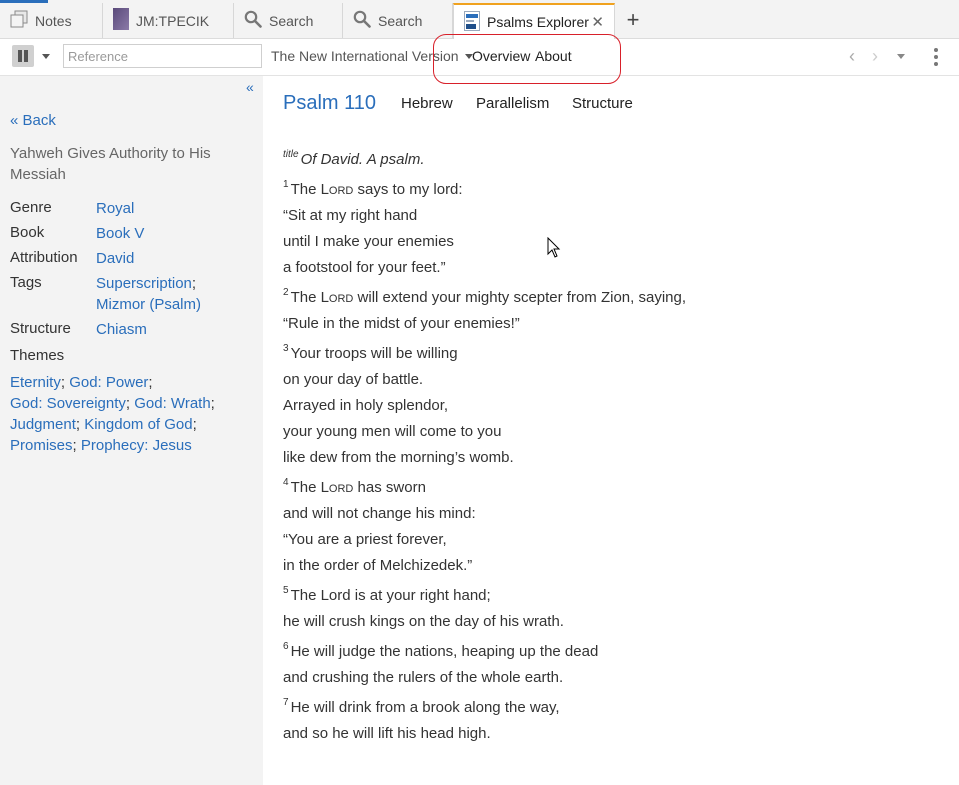 This screenshot has height=785, width=959. What do you see at coordinates (286, 702) in the screenshot?
I see `verse-number: 7` at bounding box center [286, 702].